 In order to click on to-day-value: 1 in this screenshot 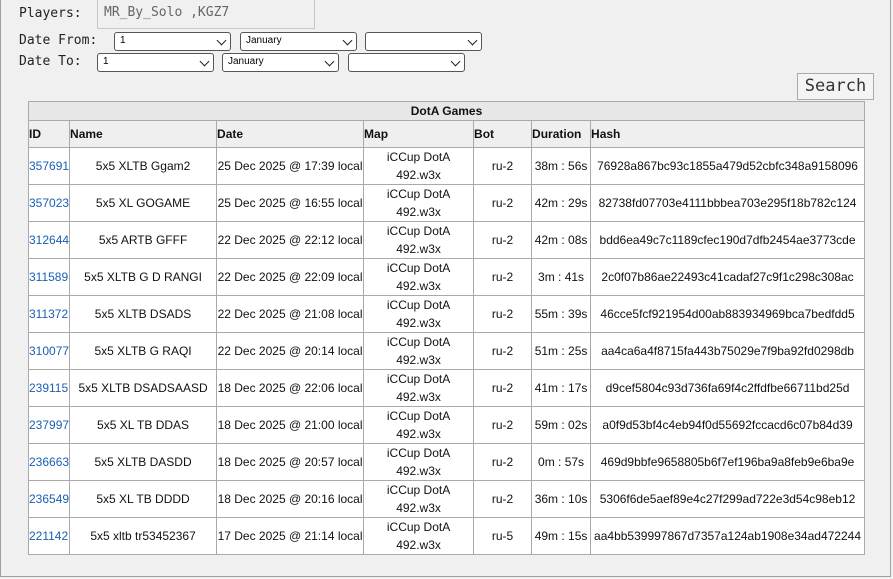, I will do `click(106, 61)`.